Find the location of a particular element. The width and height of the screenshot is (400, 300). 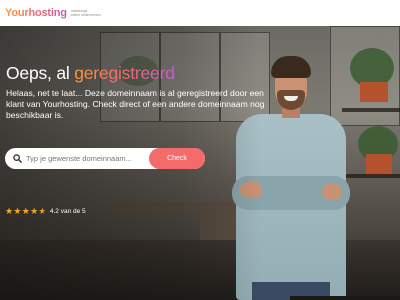

title-plain: Oeps, al is located at coordinates (40, 73).